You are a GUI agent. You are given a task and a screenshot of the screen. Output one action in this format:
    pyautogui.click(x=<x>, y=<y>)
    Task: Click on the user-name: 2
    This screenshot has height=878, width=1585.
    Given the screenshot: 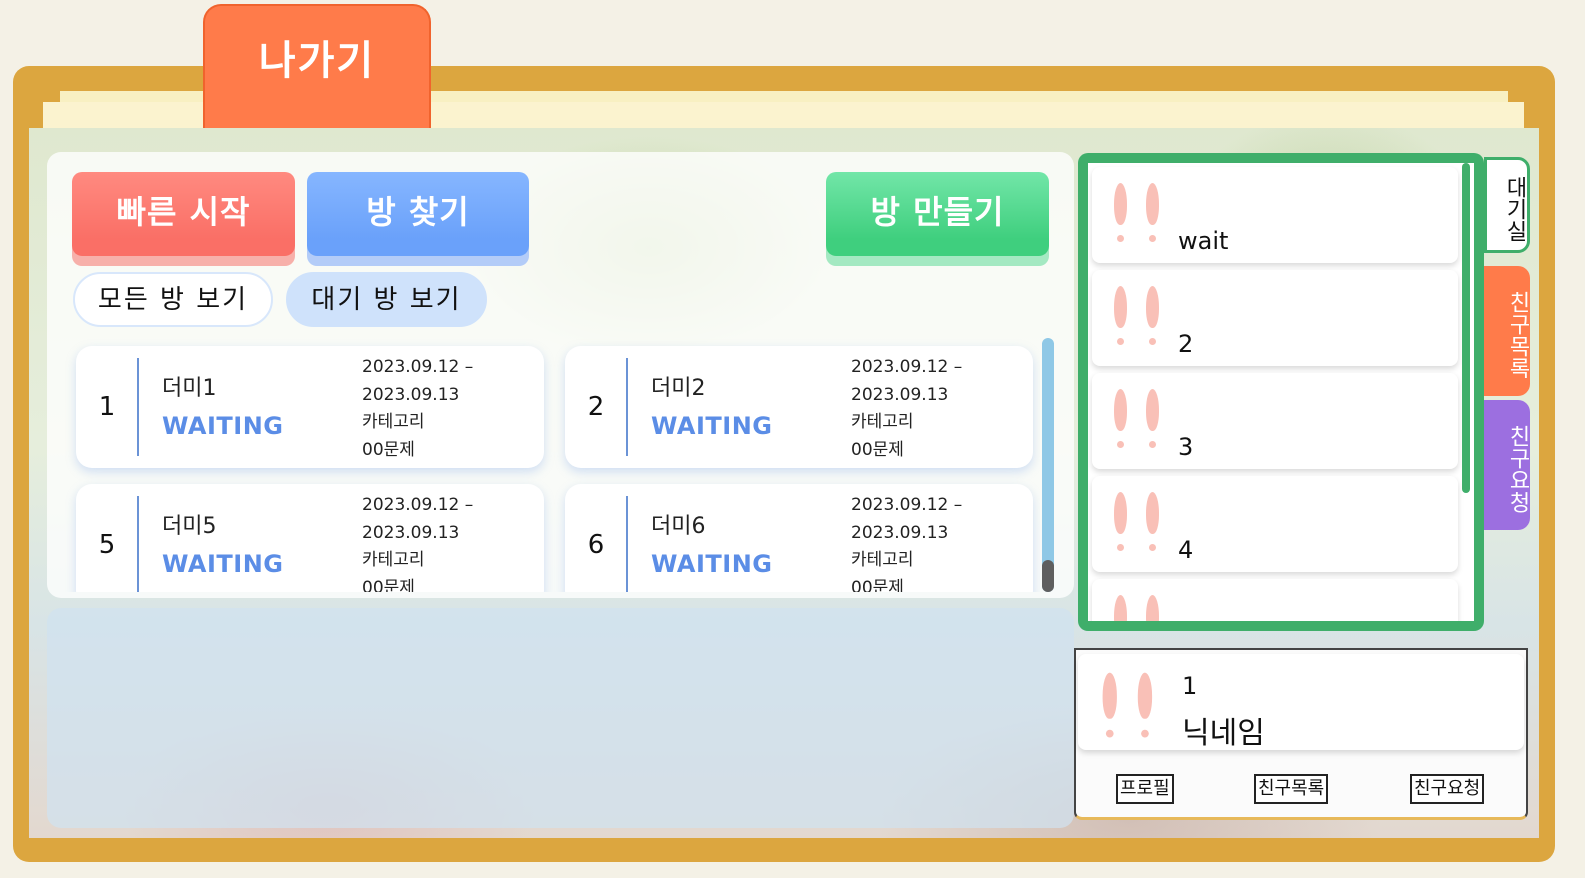 What is the action you would take?
    pyautogui.click(x=1186, y=344)
    